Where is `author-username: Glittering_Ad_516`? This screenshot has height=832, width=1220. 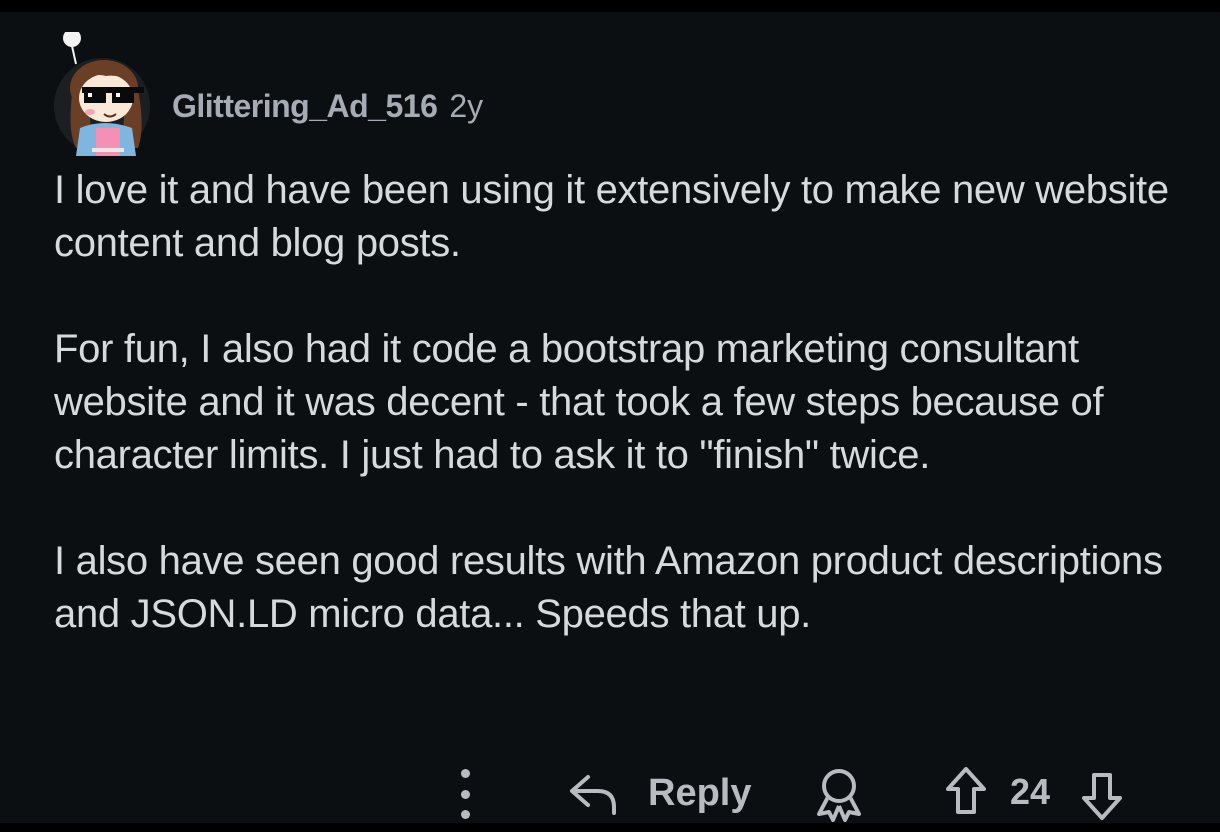
author-username: Glittering_Ad_516 is located at coordinates (305, 106).